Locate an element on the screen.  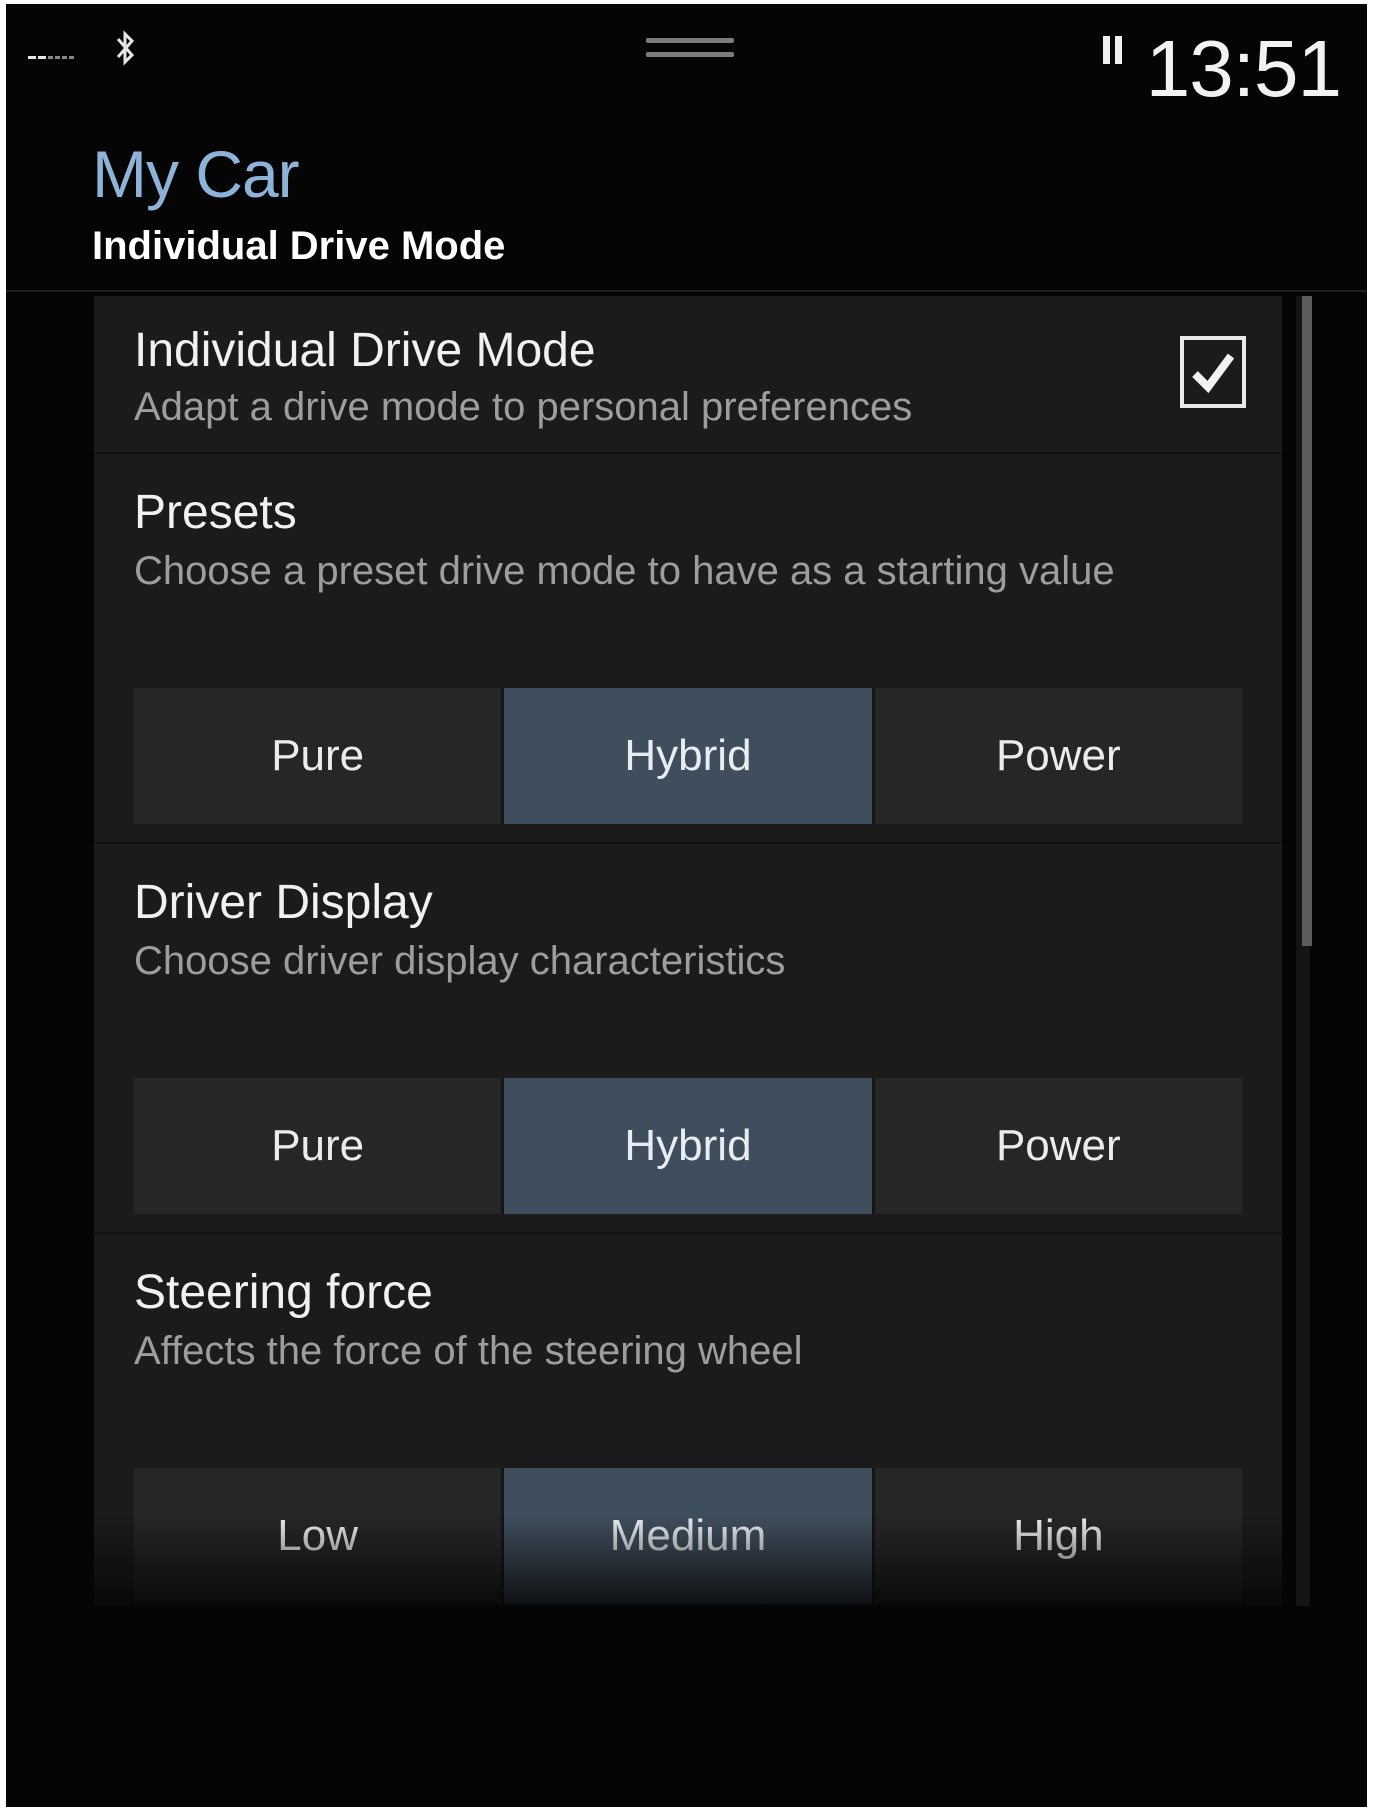
driver-display-description: Choose driver display characteristics is located at coordinates (460, 961).